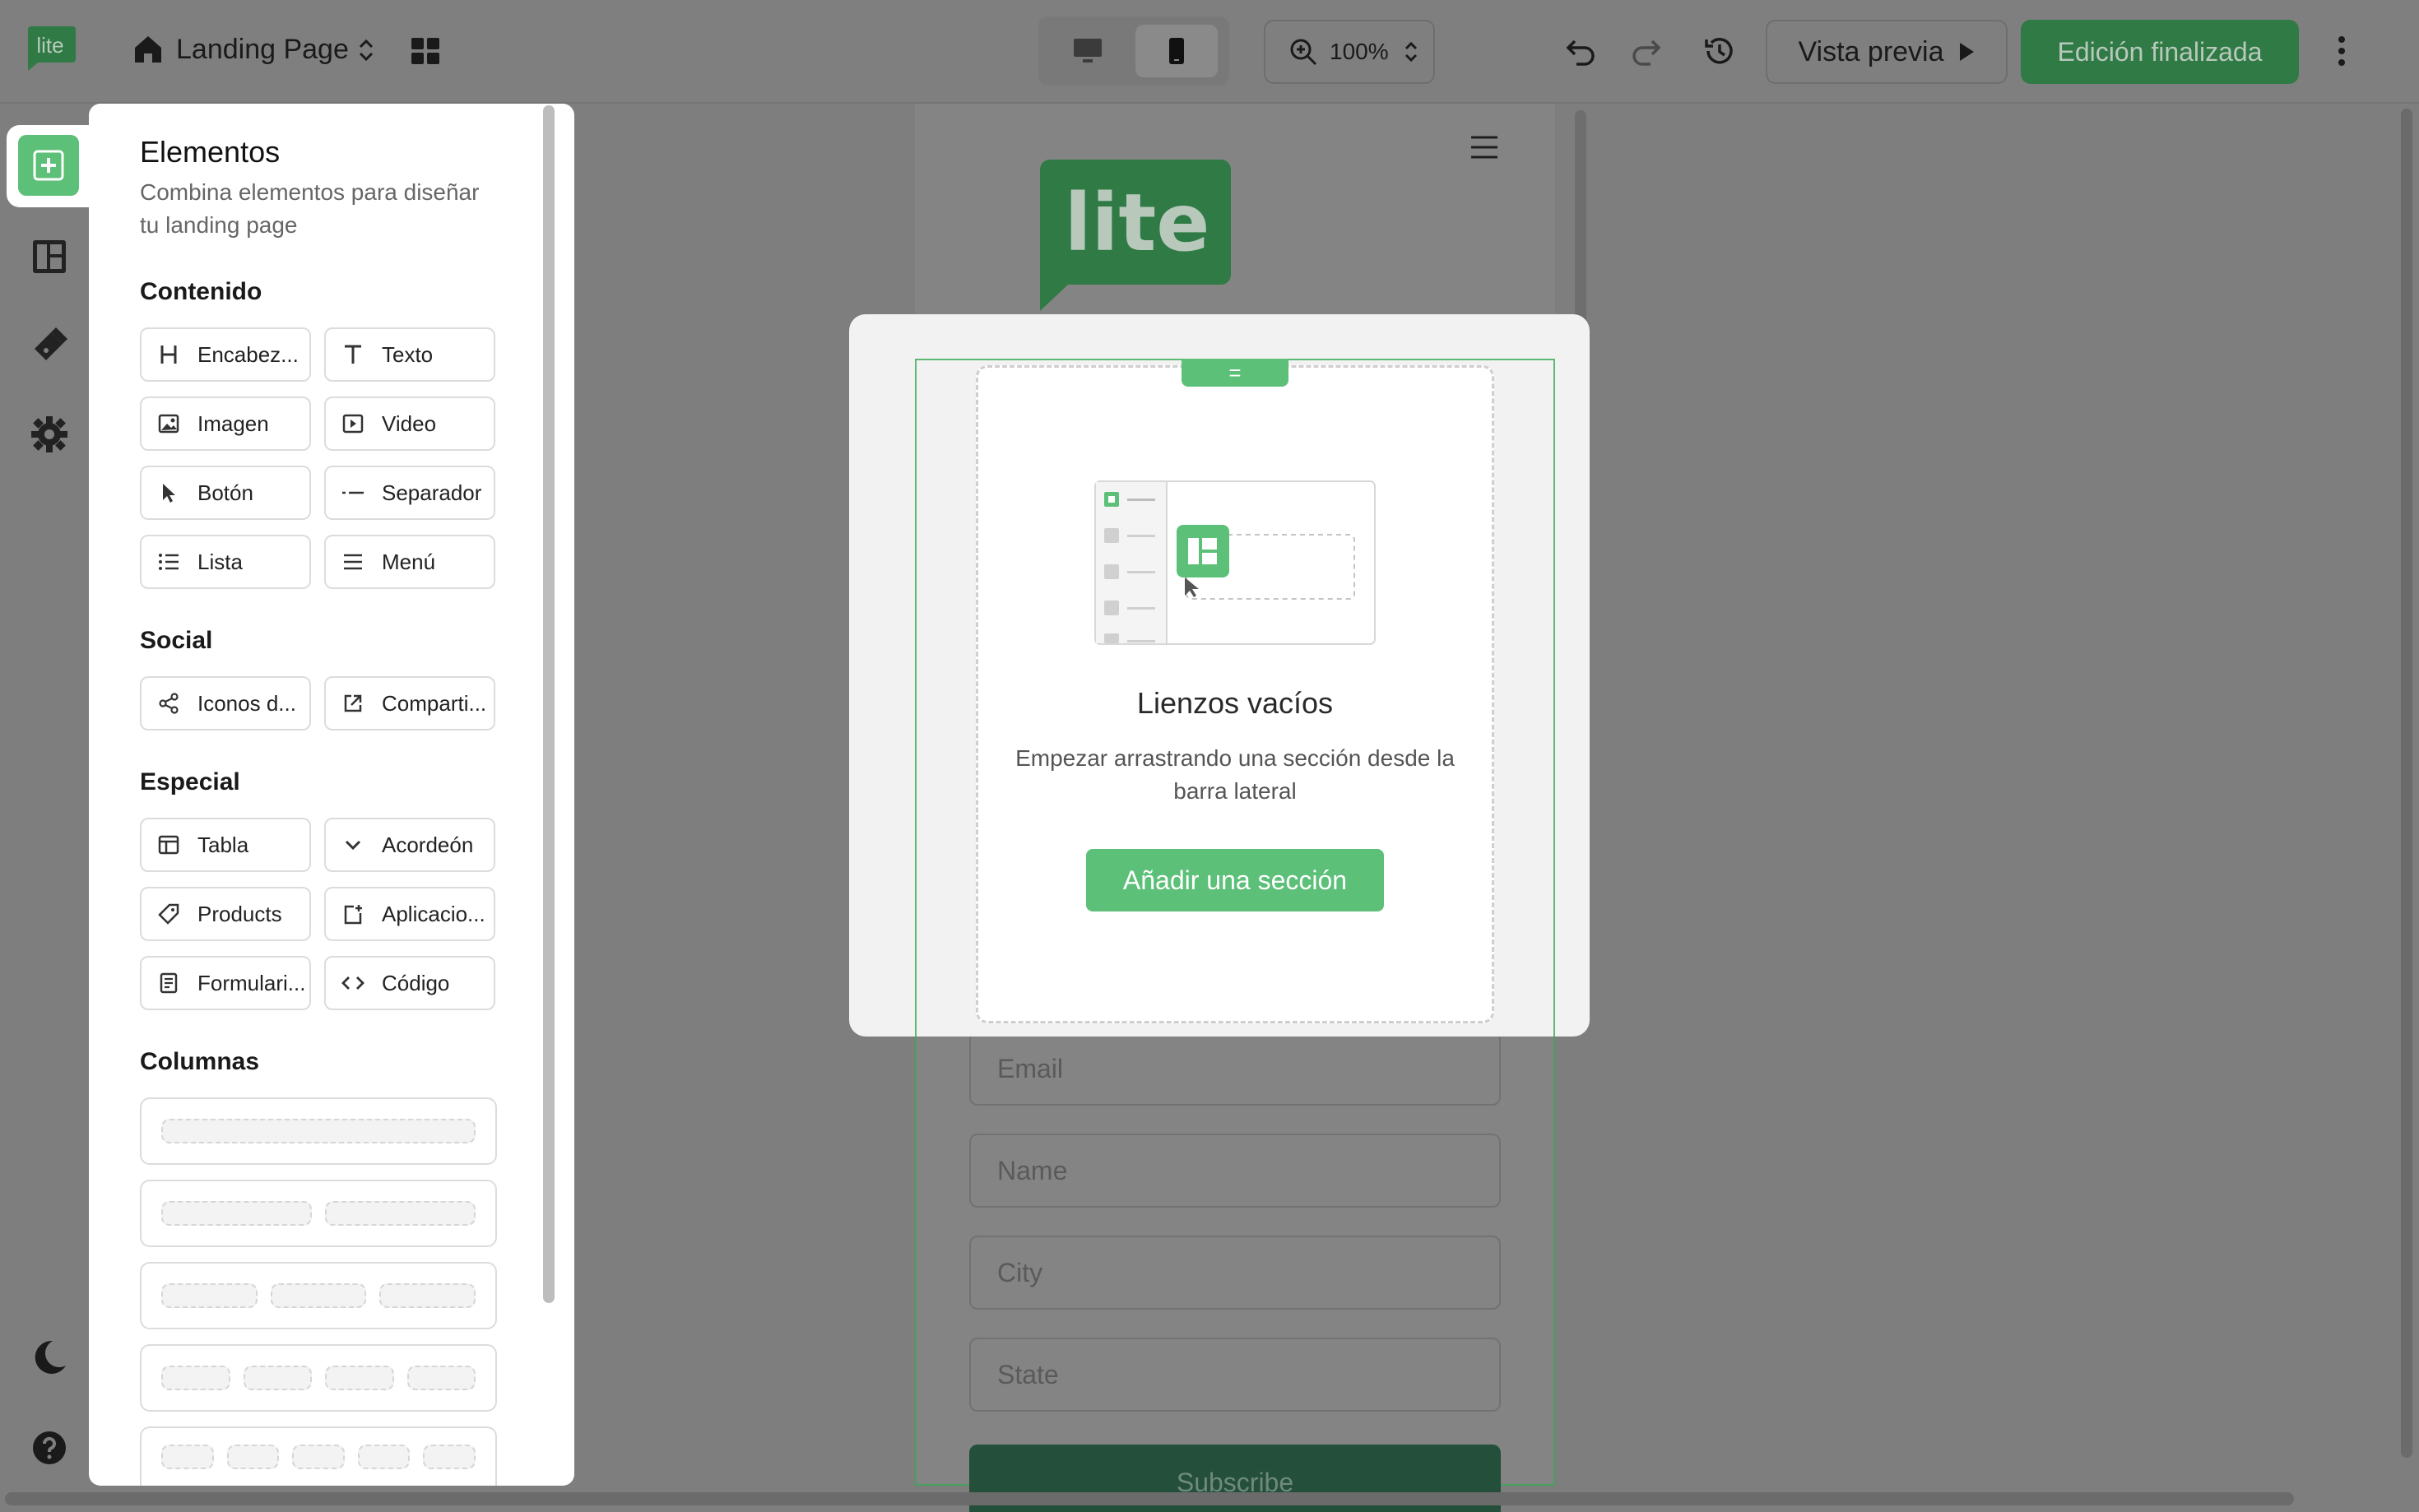 This screenshot has width=2419, height=1512. Describe the element at coordinates (169, 914) in the screenshot. I see `tag-icon` at that location.